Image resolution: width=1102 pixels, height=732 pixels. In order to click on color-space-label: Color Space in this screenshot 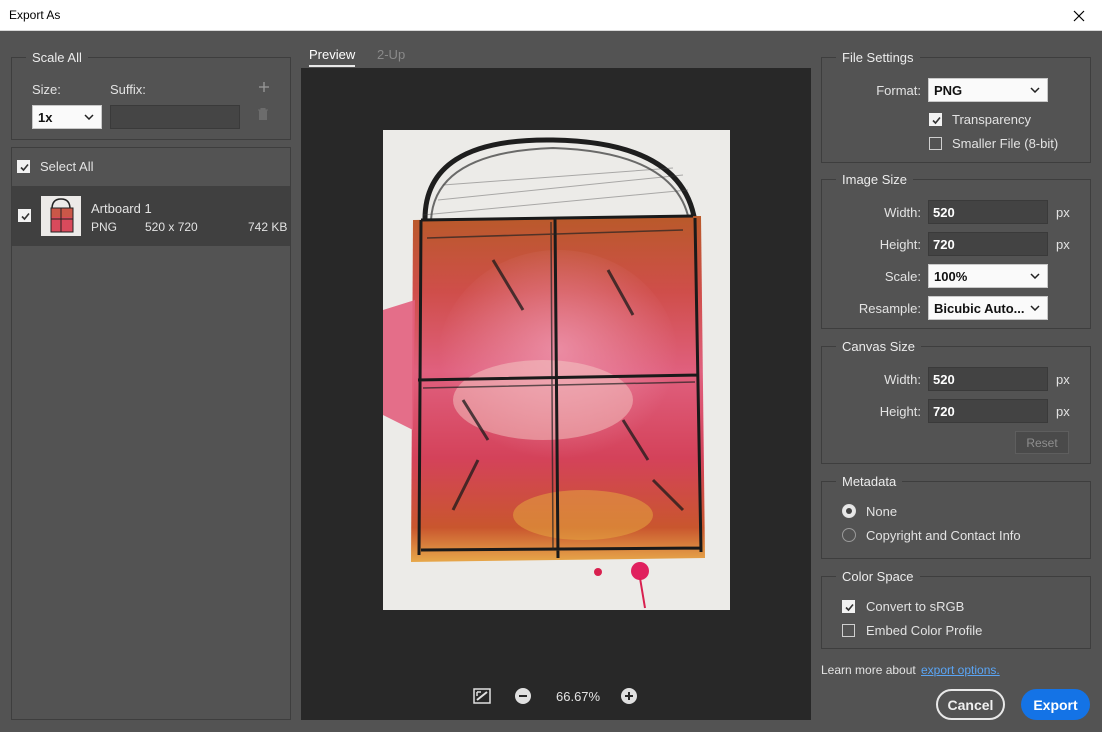, I will do `click(878, 576)`.